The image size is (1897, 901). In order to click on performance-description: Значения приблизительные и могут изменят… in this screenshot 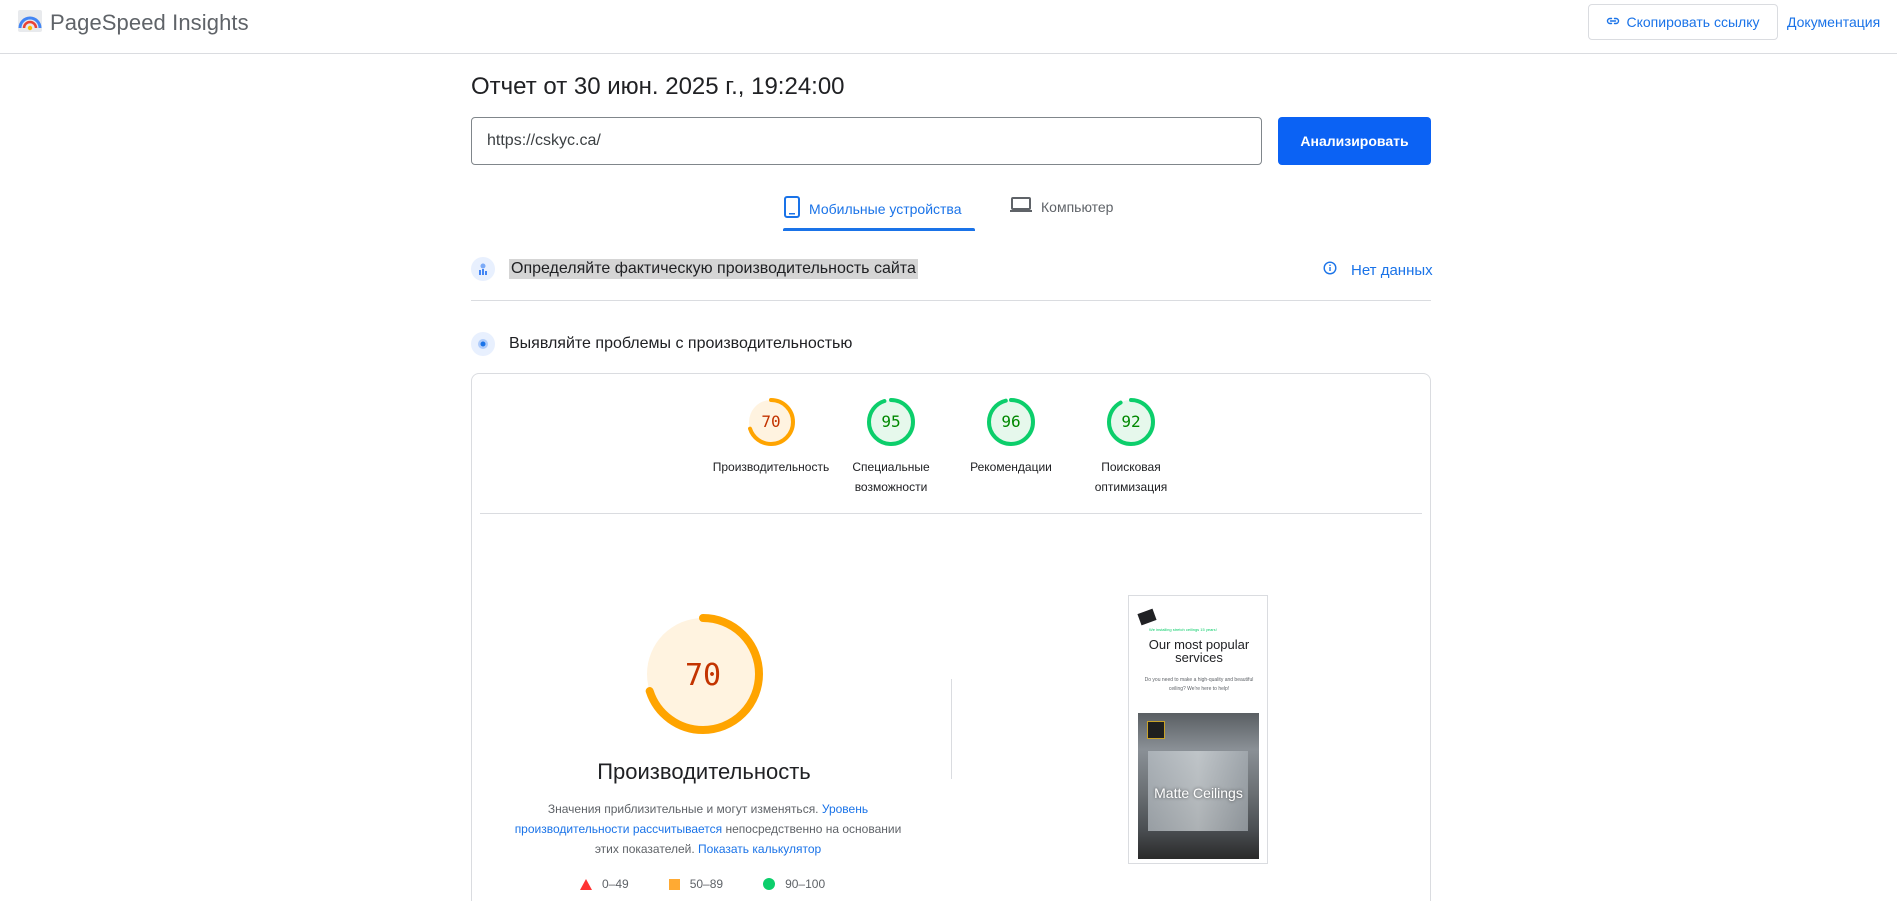, I will do `click(708, 829)`.